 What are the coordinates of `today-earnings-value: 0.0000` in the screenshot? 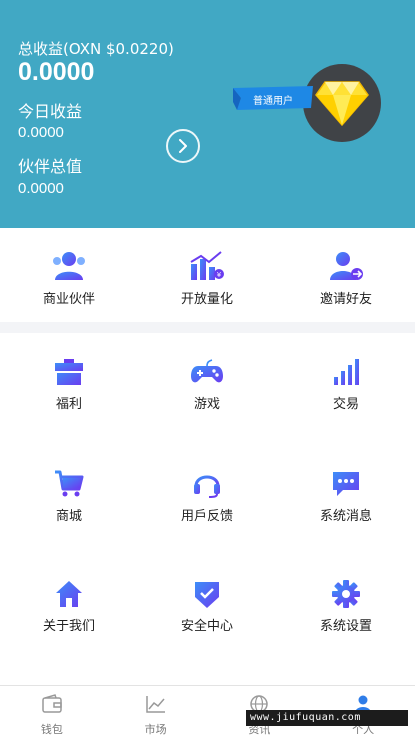 It's located at (41, 132).